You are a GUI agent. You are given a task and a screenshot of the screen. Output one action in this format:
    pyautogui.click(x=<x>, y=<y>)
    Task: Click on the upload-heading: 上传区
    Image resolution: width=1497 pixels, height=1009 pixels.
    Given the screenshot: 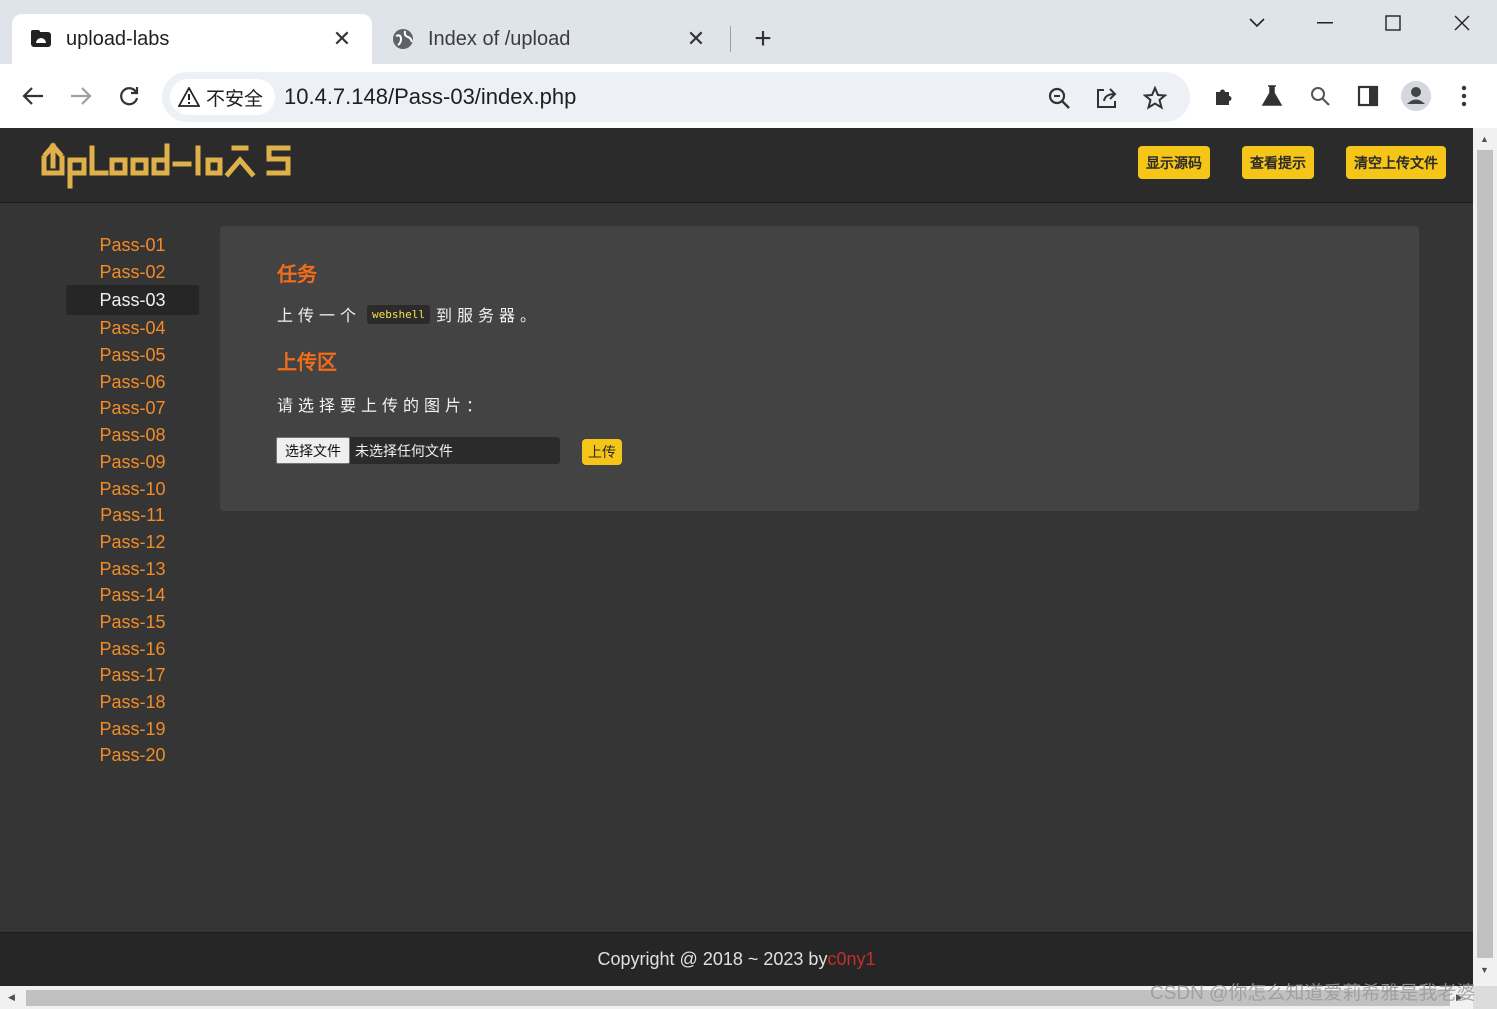 What is the action you would take?
    pyautogui.click(x=307, y=363)
    